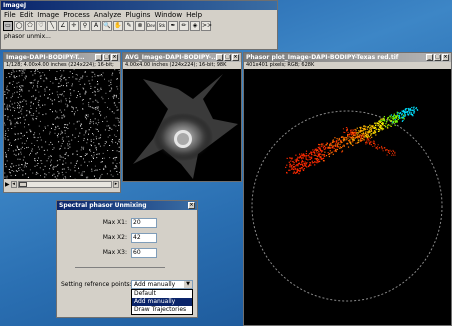 The width and height of the screenshot is (452, 326). Describe the element at coordinates (107, 26) in the screenshot. I see `zoom-tool-icon: 🔍` at that location.